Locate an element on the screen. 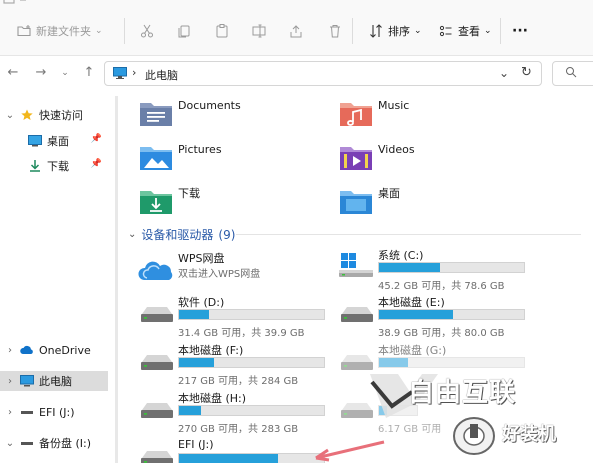 The image size is (593, 463). drive-h: 本地磁盘 (H:) 270 GB 可用，共 283 GB is located at coordinates (238, 414).